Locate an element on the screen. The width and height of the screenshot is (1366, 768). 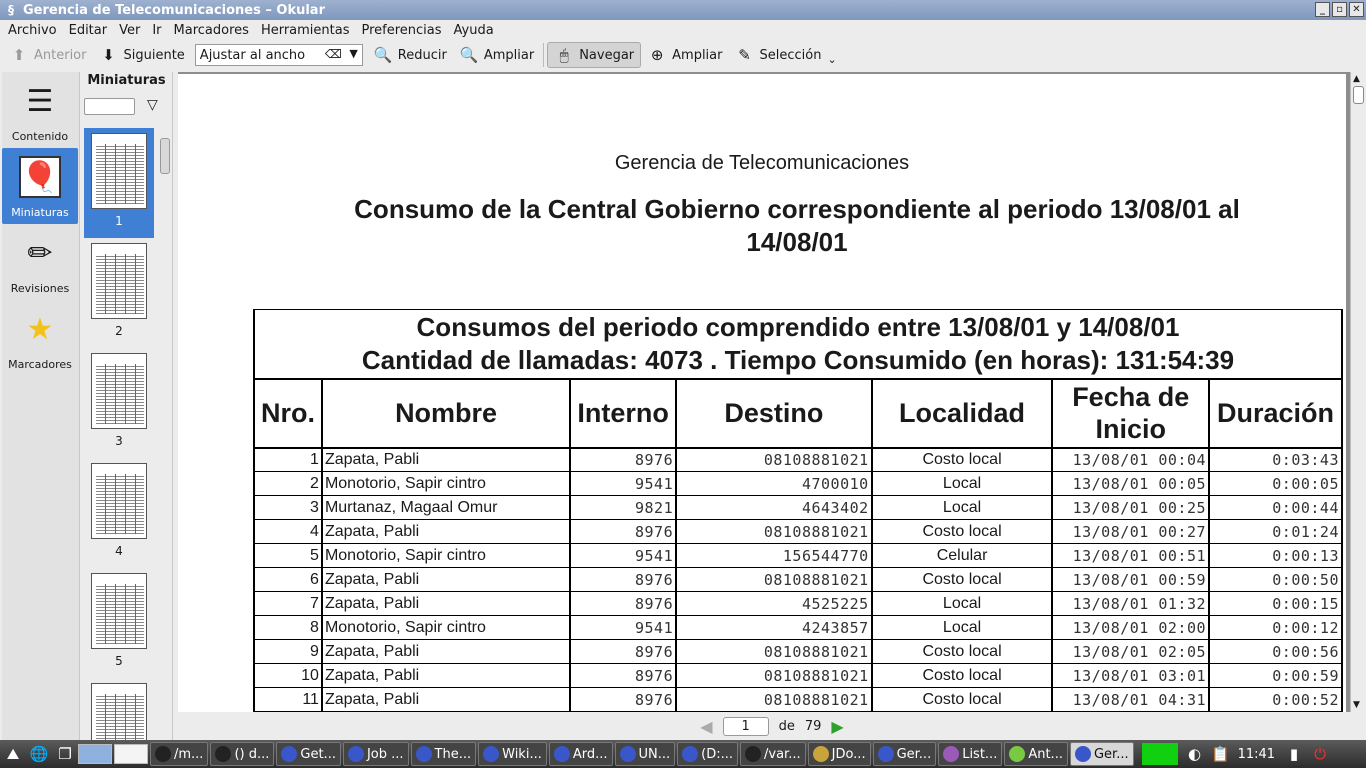
table-cell: 13/08/01 04:31 is located at coordinates (1131, 699).